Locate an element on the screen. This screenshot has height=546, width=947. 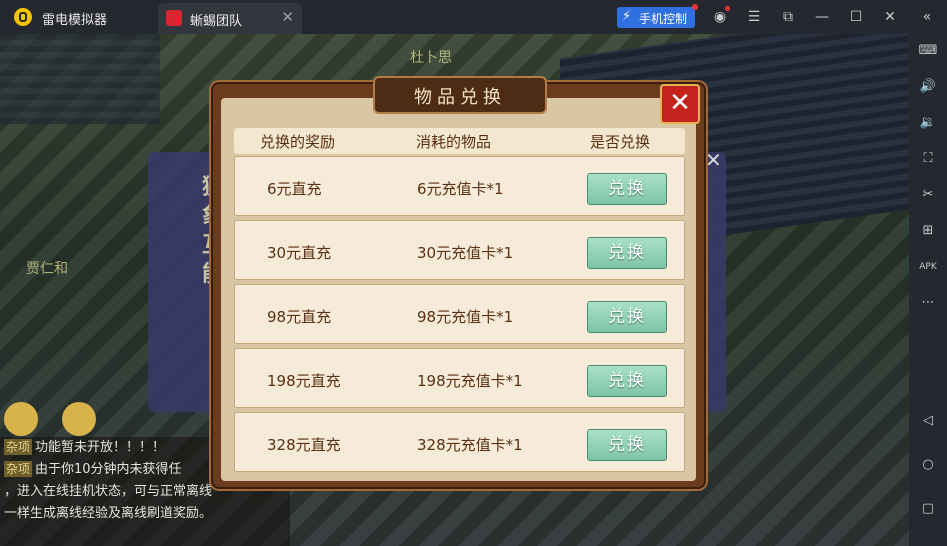
bolt-icon: ⚡ is located at coordinates (627, 16).